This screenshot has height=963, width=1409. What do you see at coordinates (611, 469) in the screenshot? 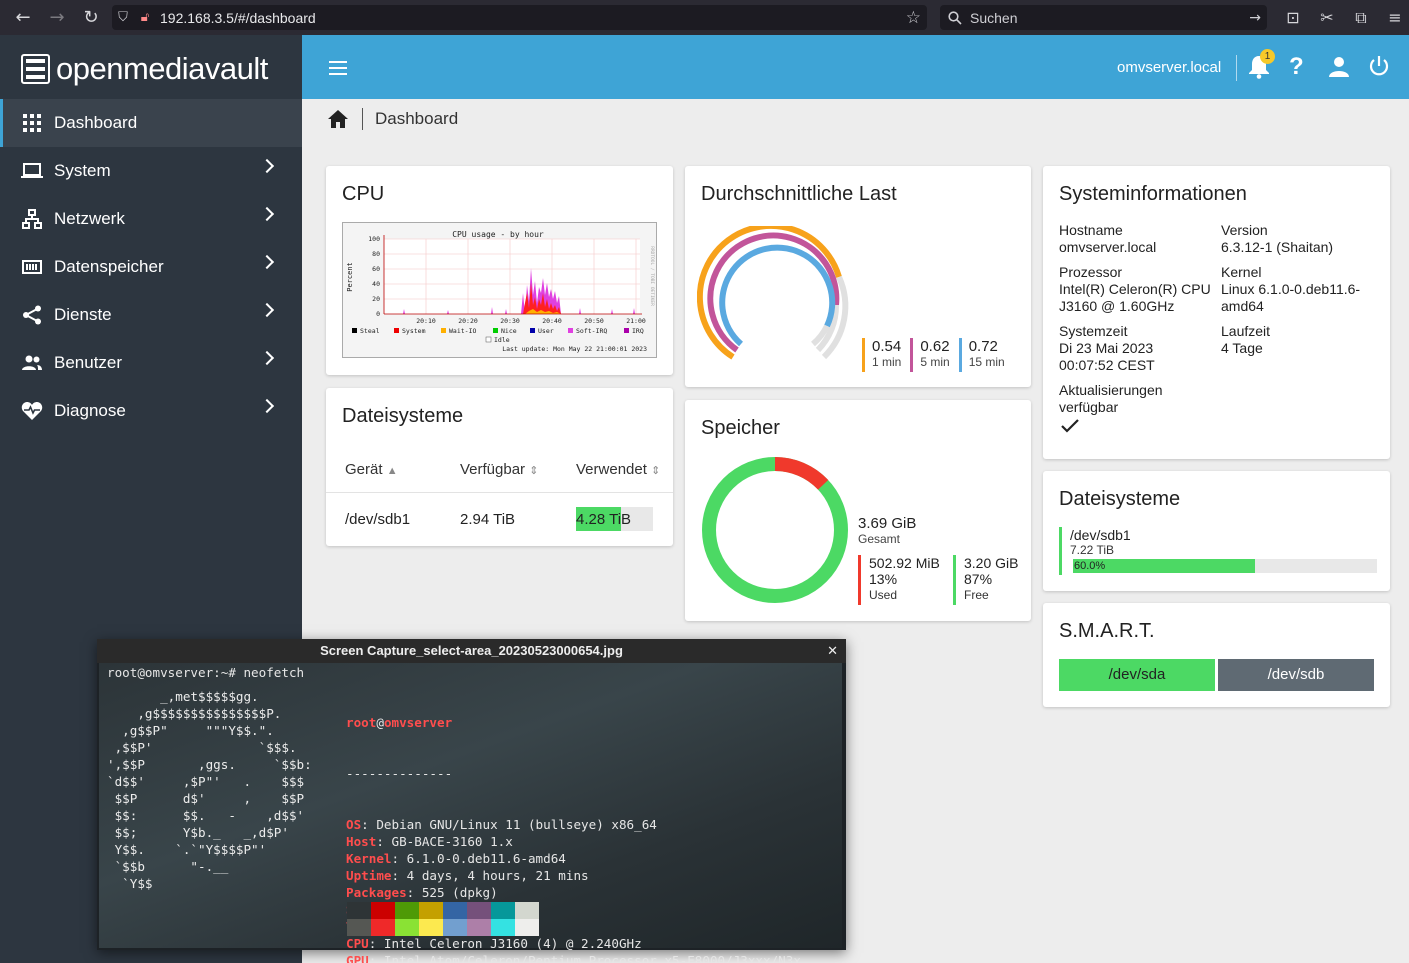
I see `header-label: Verwendet` at bounding box center [611, 469].